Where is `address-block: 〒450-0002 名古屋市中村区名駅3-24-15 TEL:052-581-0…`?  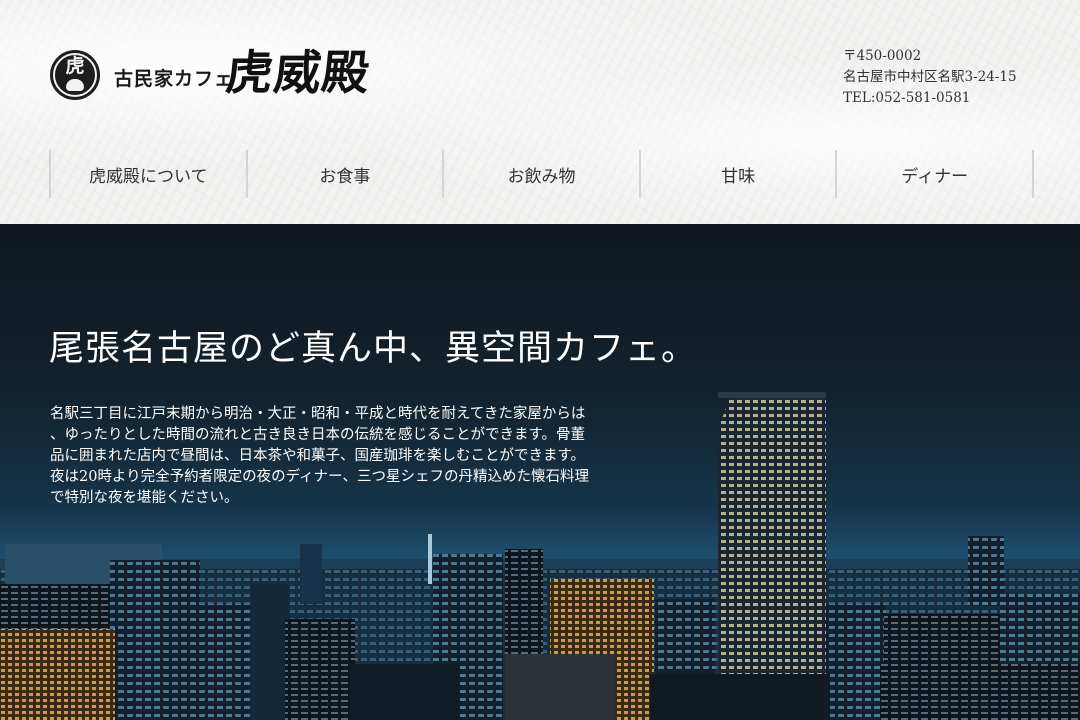 address-block: 〒450-0002 名古屋市中村区名駅3-24-15 TEL:052-581-0… is located at coordinates (930, 77).